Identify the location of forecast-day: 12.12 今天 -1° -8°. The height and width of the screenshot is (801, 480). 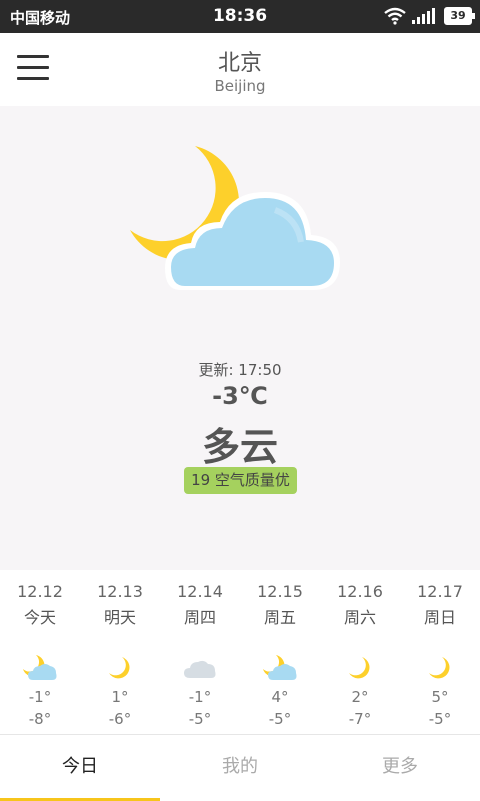
(40, 652).